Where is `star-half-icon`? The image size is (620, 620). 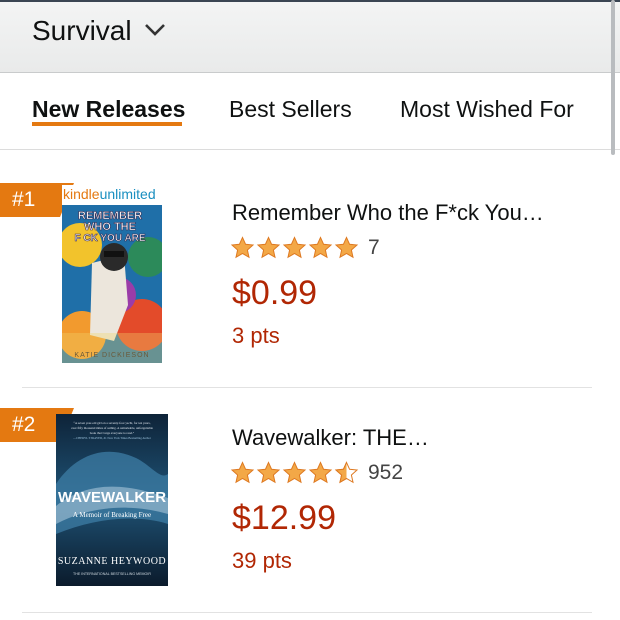 star-half-icon is located at coordinates (346, 472).